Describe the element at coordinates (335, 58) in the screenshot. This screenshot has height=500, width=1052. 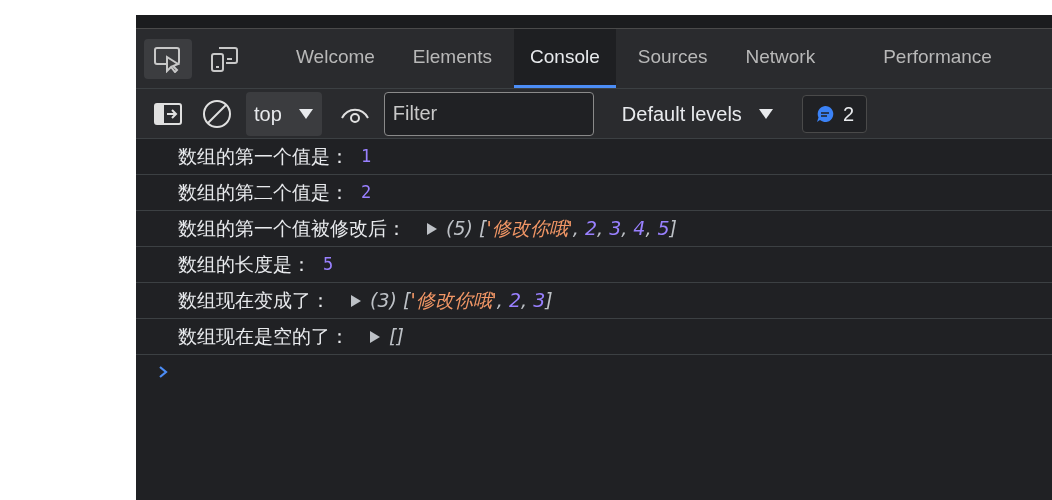
I see `panel-tab: Welcome` at that location.